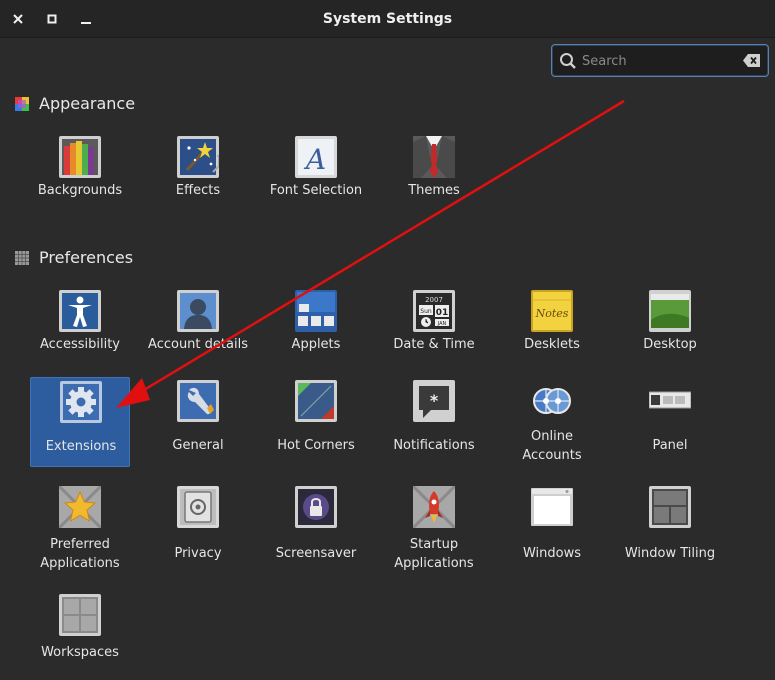  Describe the element at coordinates (434, 311) in the screenshot. I see `date-time-icon: 2007 Sun 01 JAN` at that location.